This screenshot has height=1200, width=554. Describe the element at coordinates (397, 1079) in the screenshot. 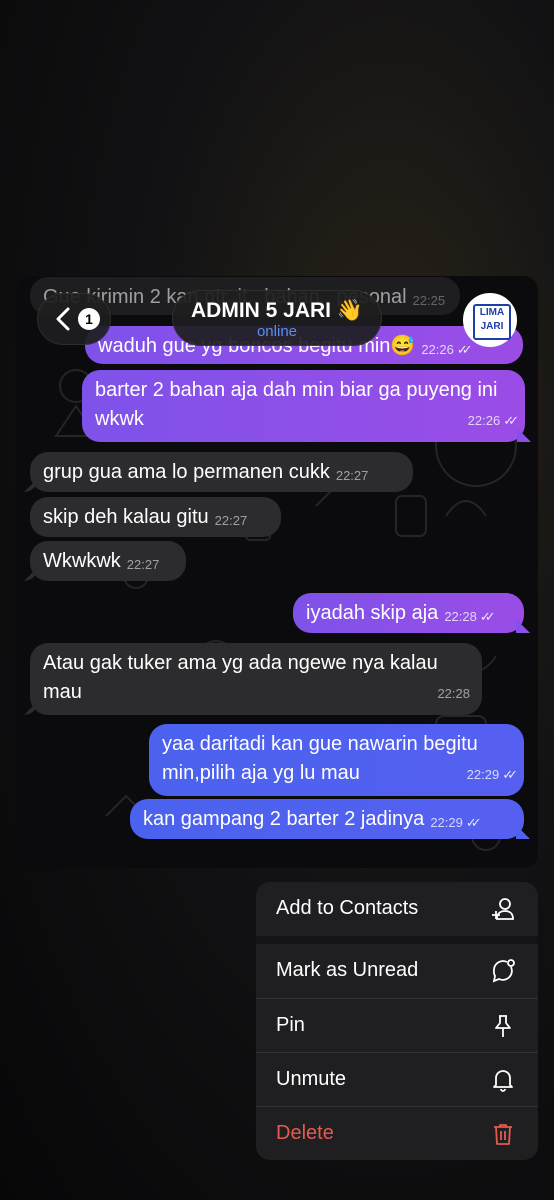

I see `menu-item-unmute: Unmute` at that location.